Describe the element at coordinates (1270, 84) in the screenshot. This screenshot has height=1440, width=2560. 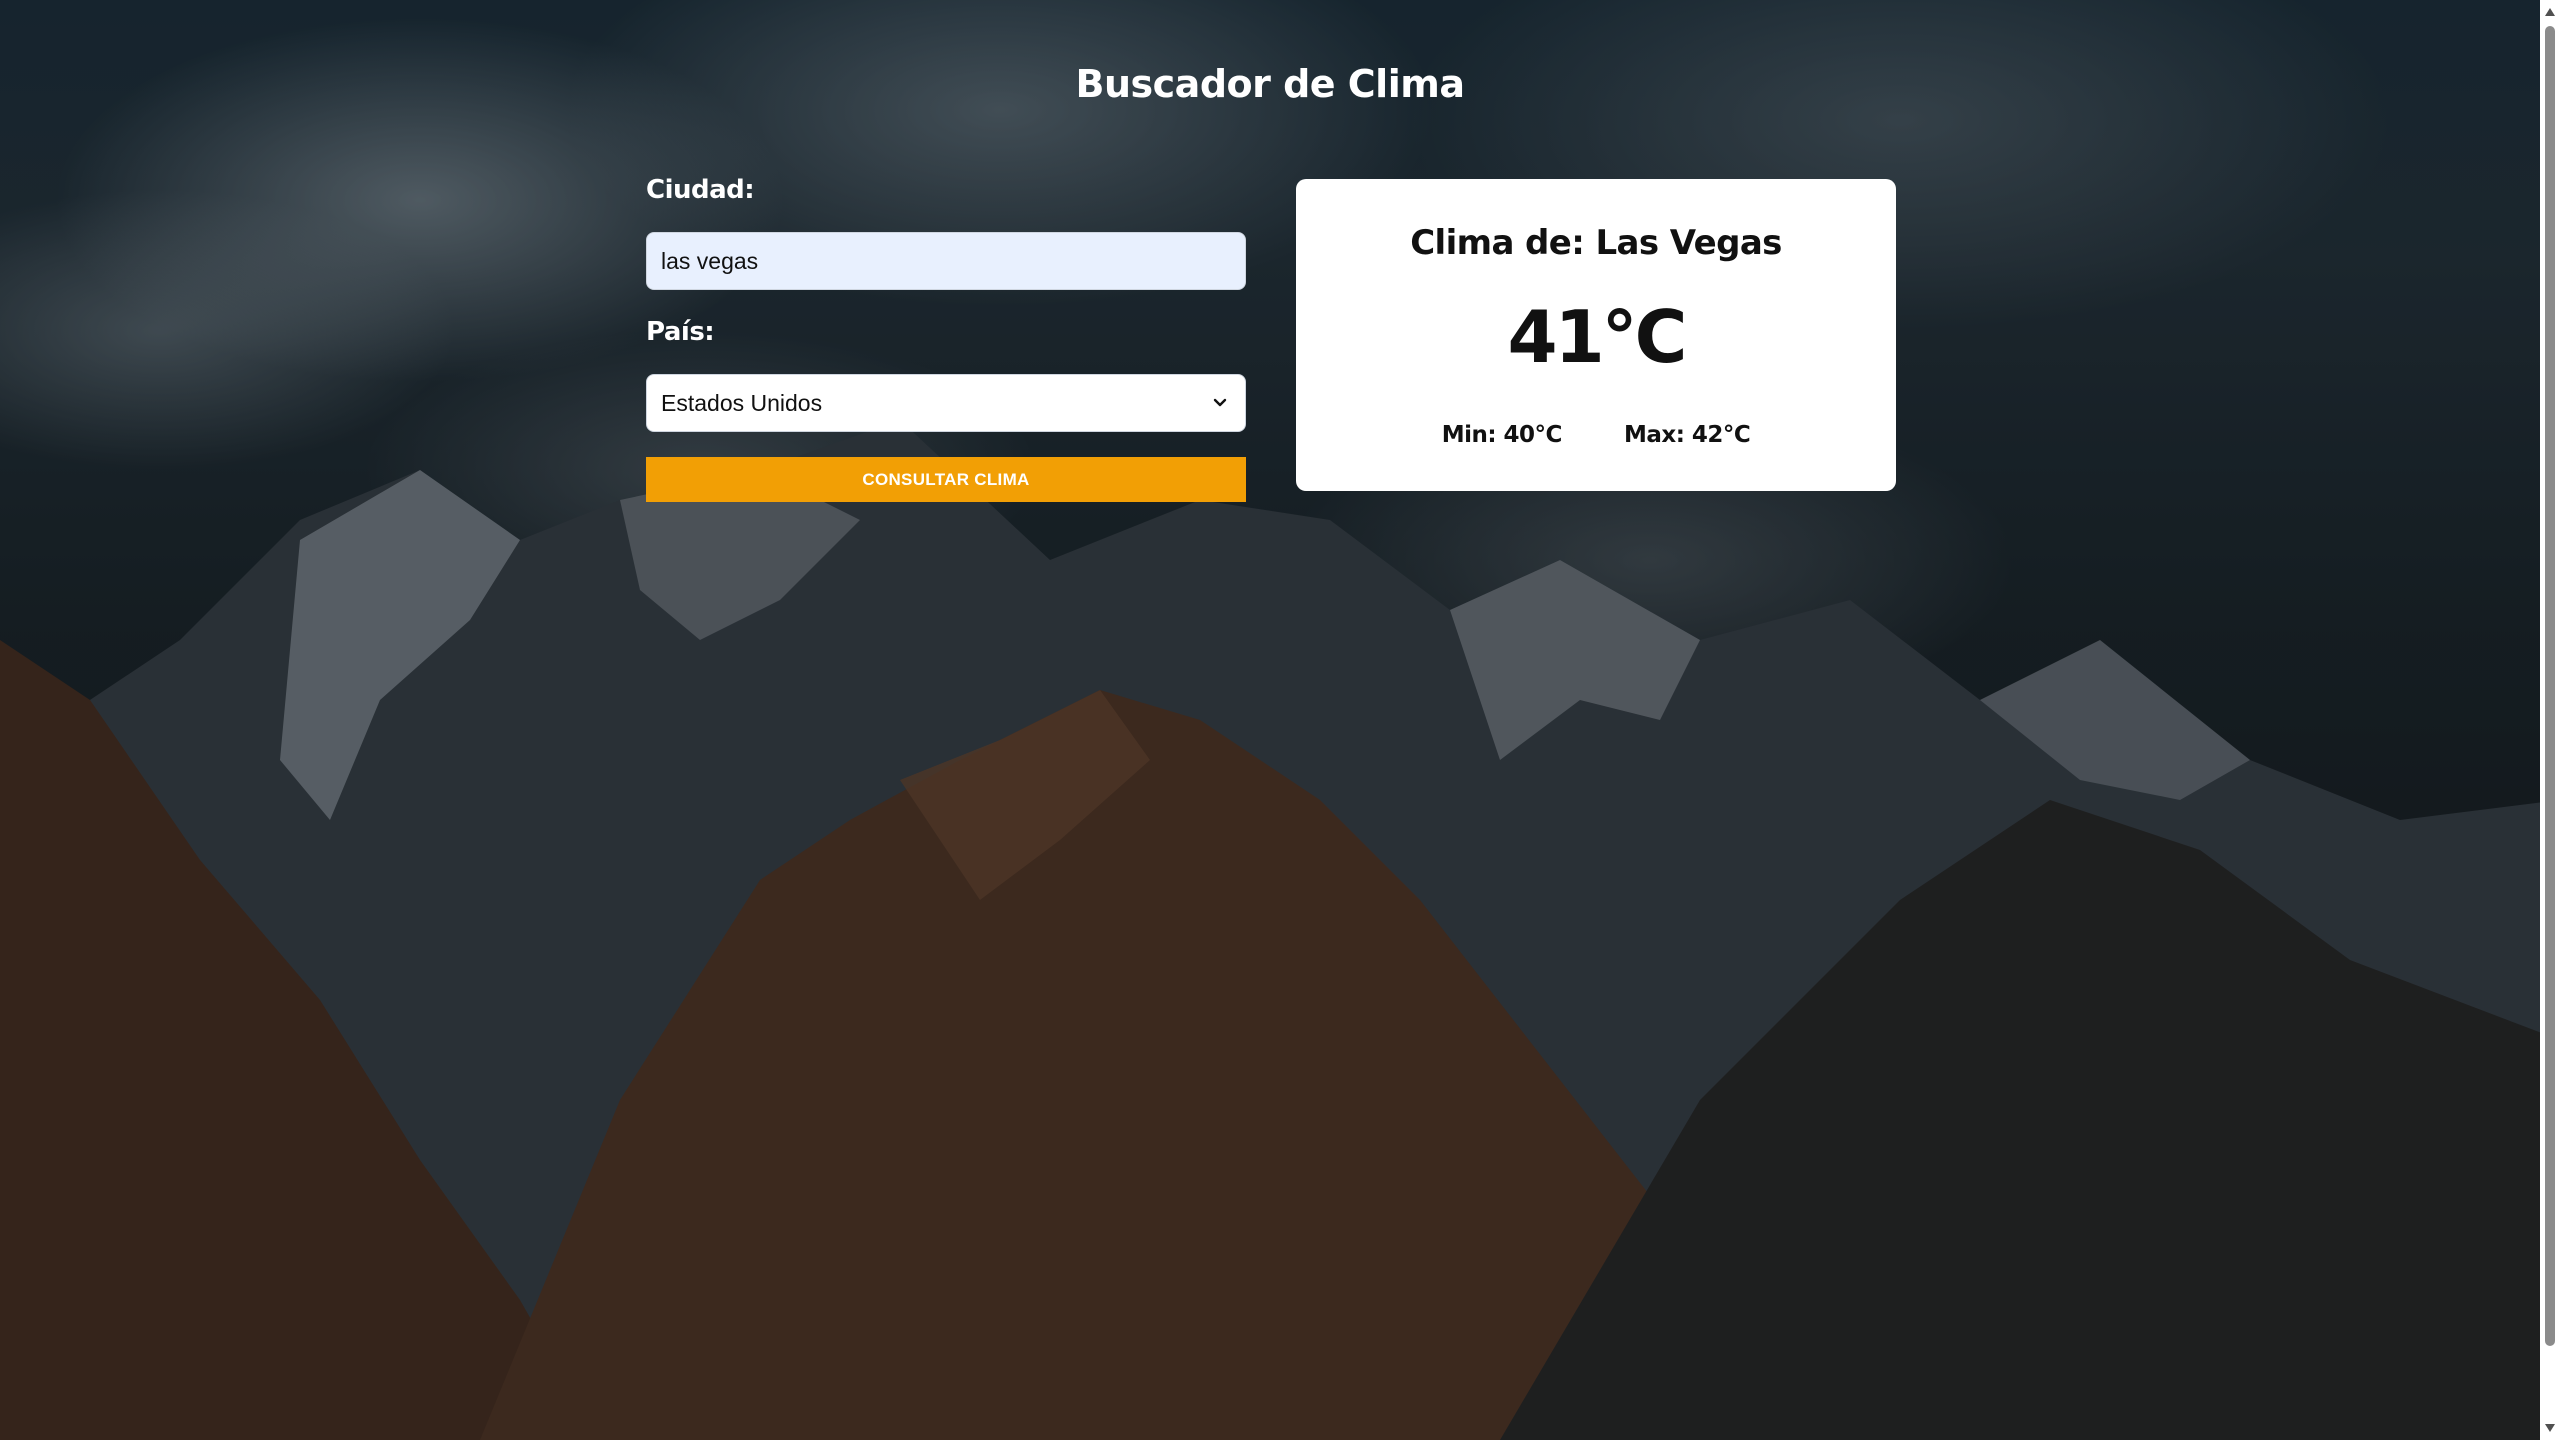
I see `page-title: Buscador de Clima` at that location.